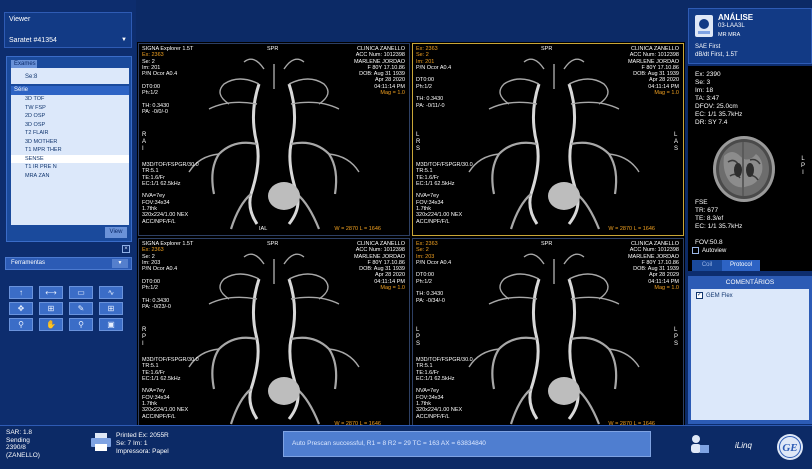 The height and width of the screenshot is (469, 812). What do you see at coordinates (21, 292) in the screenshot?
I see `arrow-up-icon: ↑` at bounding box center [21, 292].